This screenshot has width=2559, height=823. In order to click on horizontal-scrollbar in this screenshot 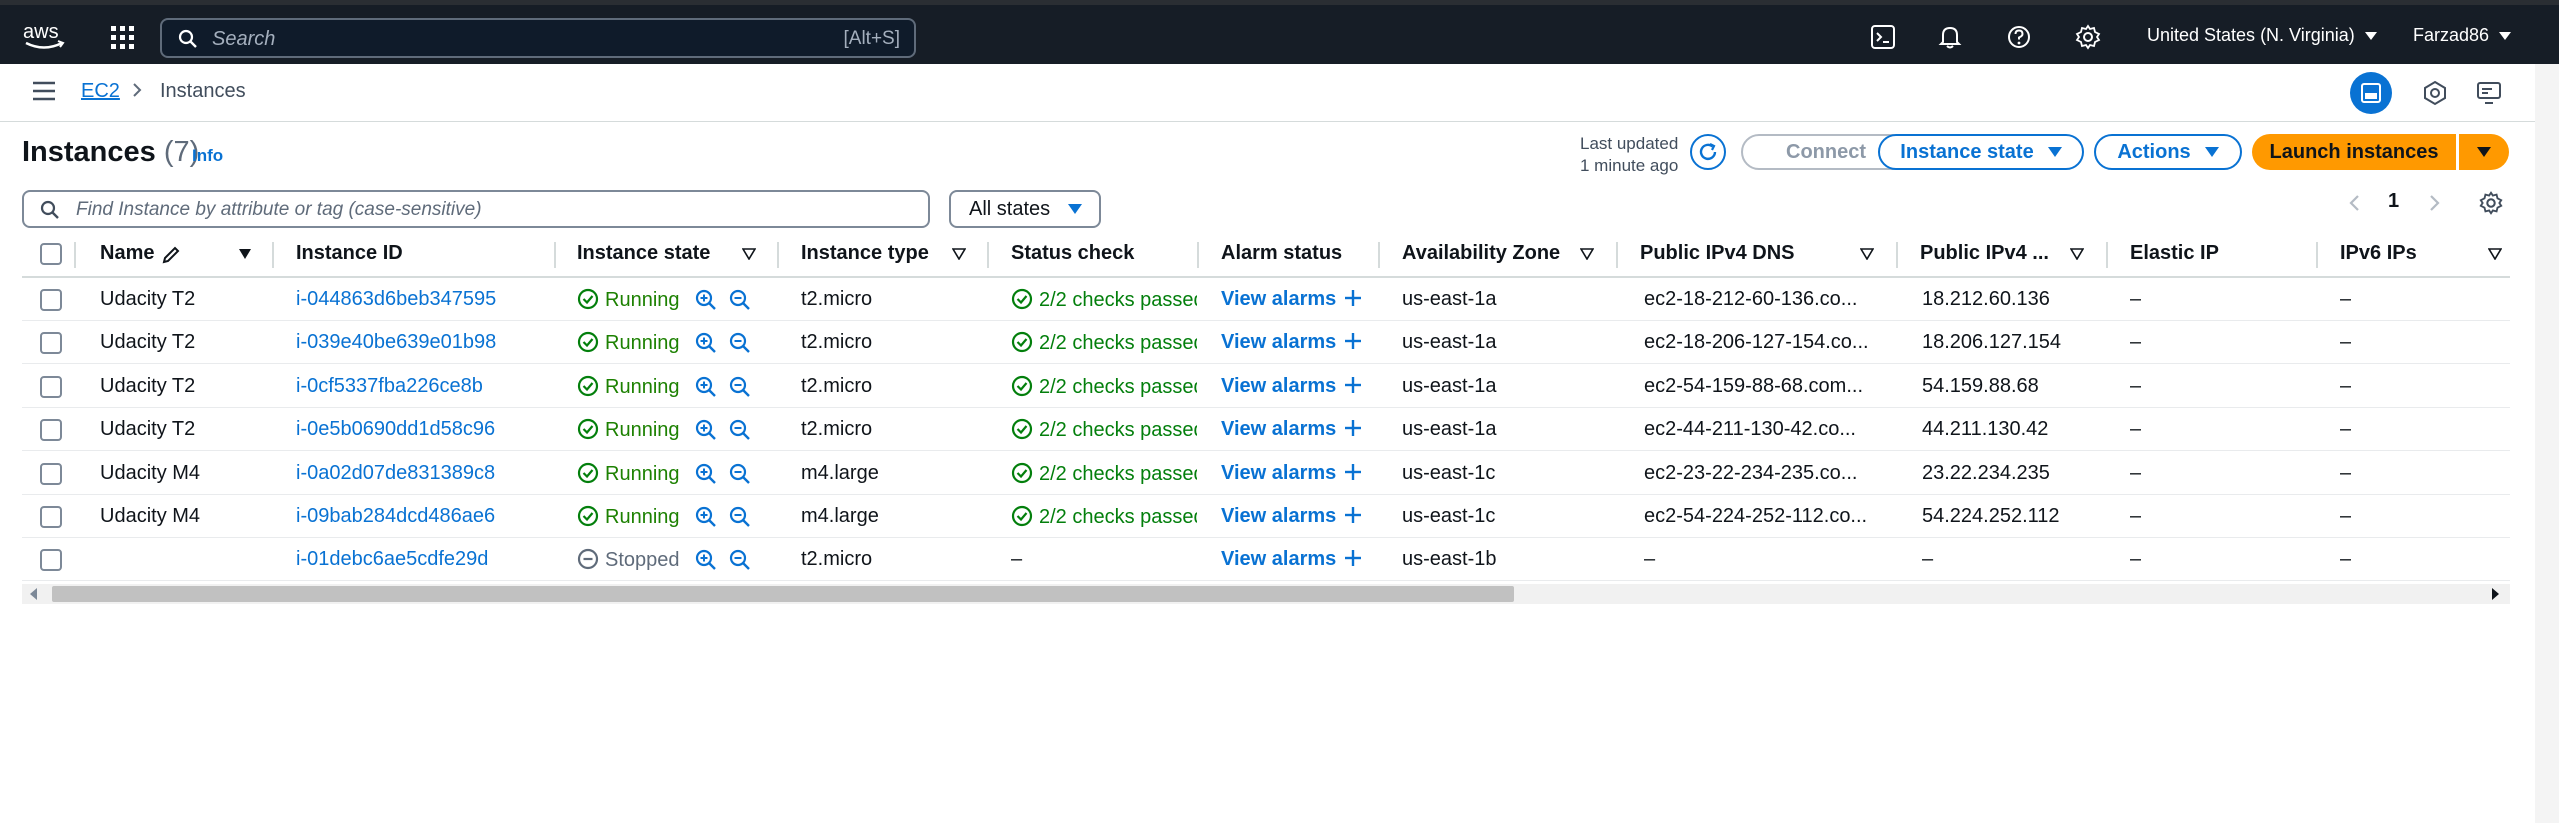, I will do `click(1266, 594)`.